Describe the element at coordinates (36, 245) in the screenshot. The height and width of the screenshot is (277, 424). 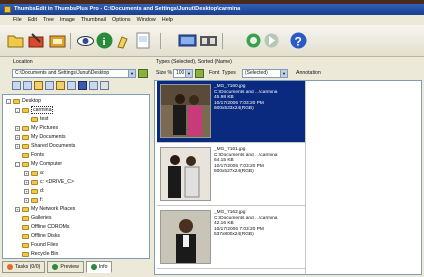
I see `tree-node: Found Files` at that location.